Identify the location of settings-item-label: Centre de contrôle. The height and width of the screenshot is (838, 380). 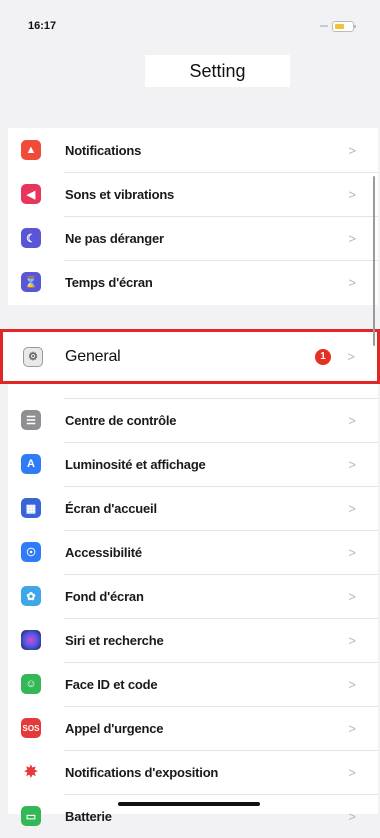
(121, 420).